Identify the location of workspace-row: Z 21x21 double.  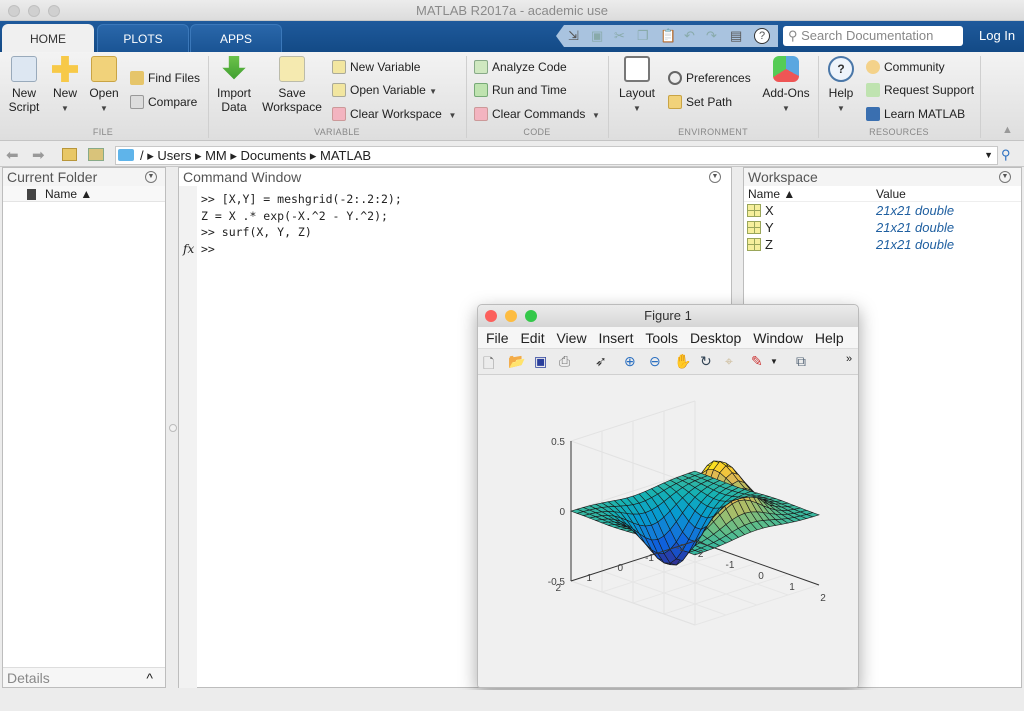
(882, 244).